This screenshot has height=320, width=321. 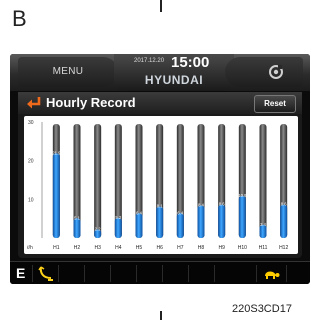 I want to click on settings-button, so click(x=264, y=72).